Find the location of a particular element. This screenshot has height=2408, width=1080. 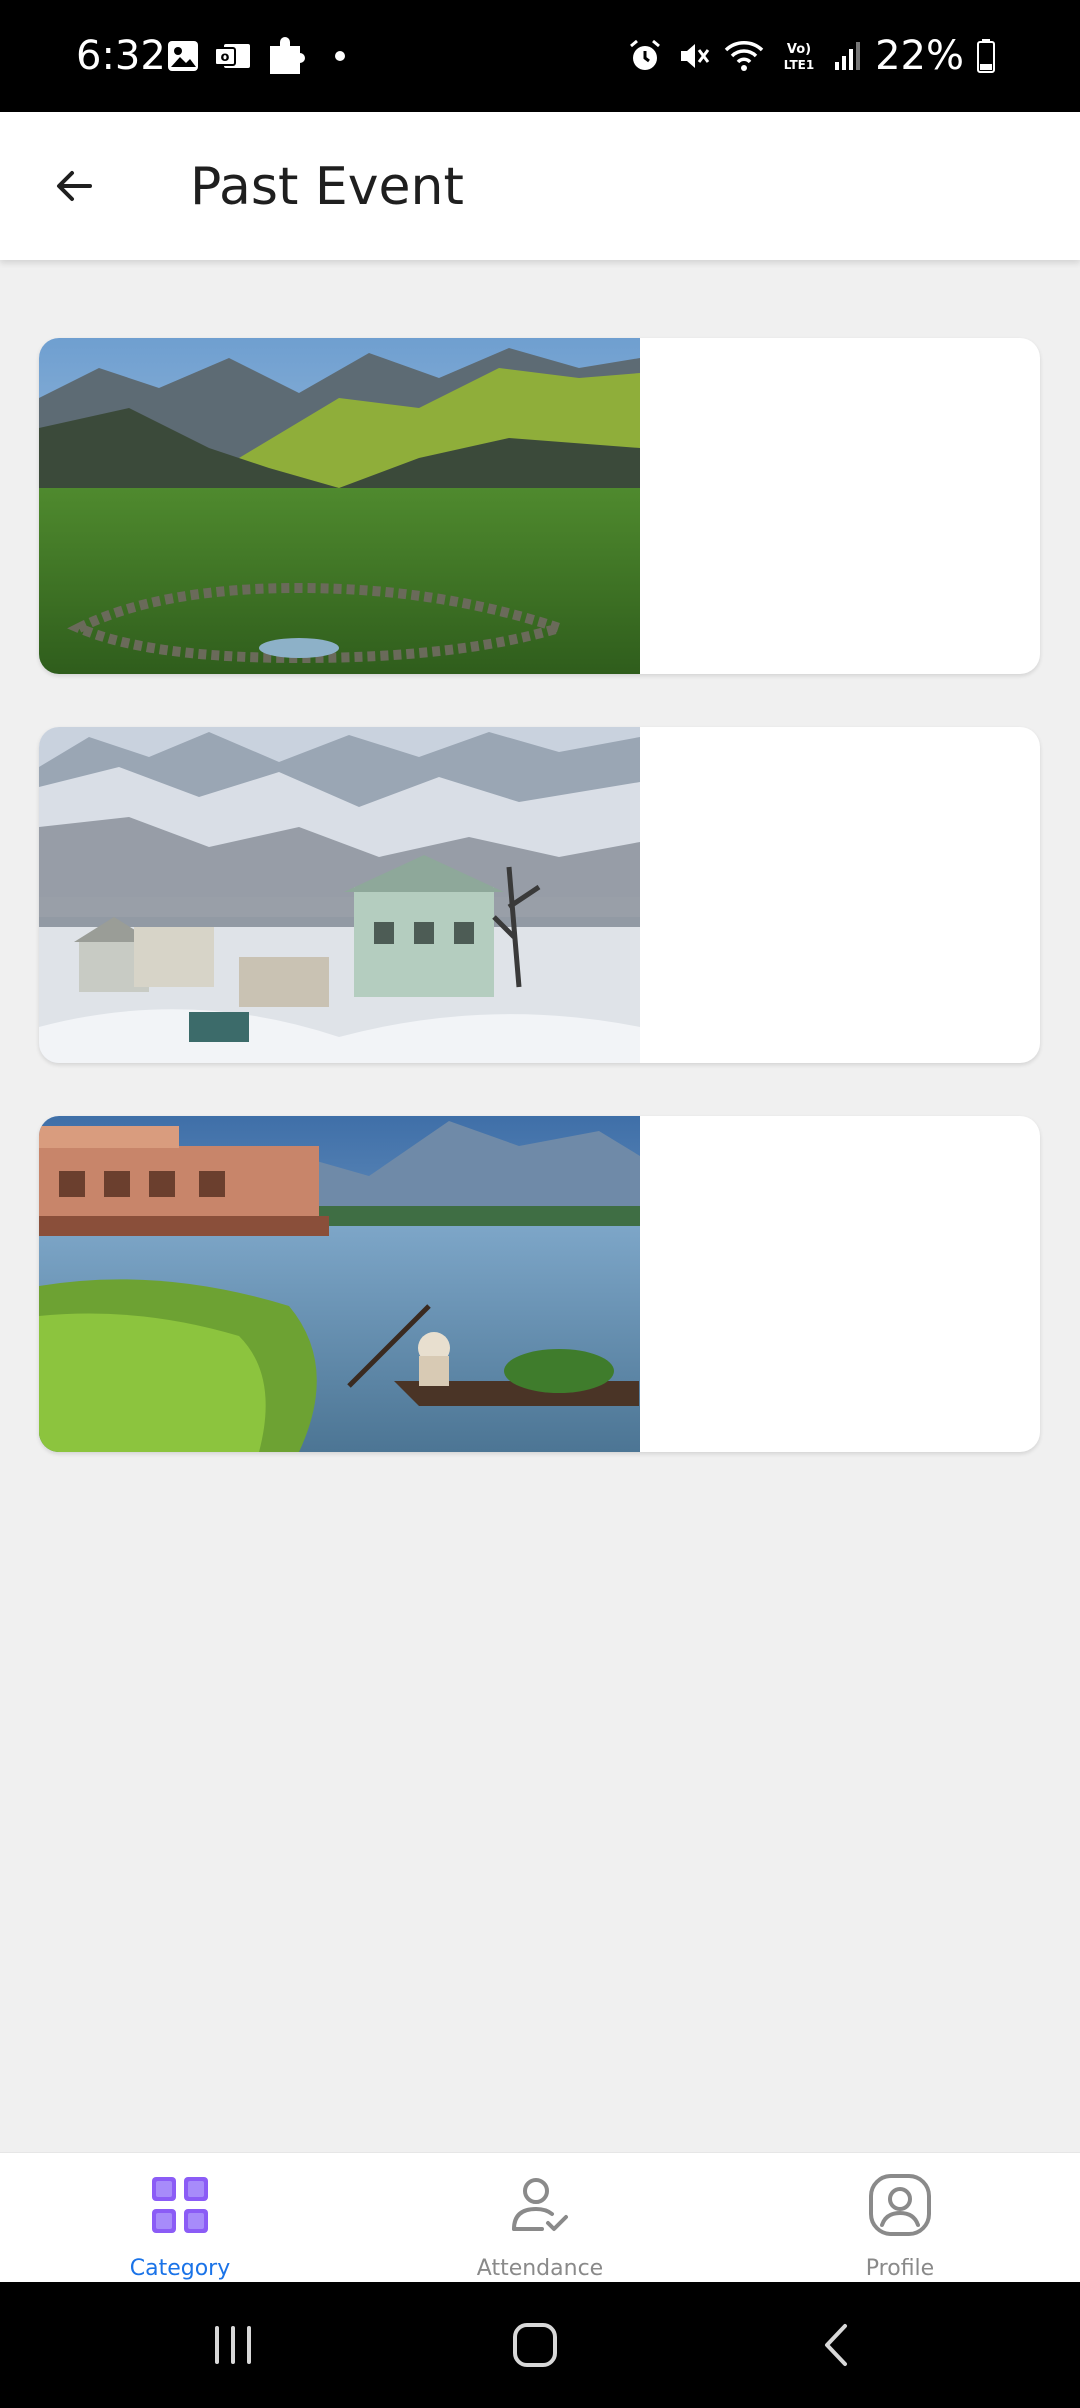

grid-icon is located at coordinates (180, 2205).